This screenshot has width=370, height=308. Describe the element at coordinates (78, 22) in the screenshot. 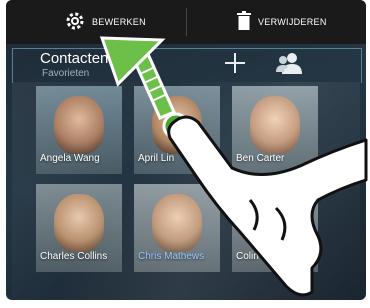

I see `gear-icon` at that location.